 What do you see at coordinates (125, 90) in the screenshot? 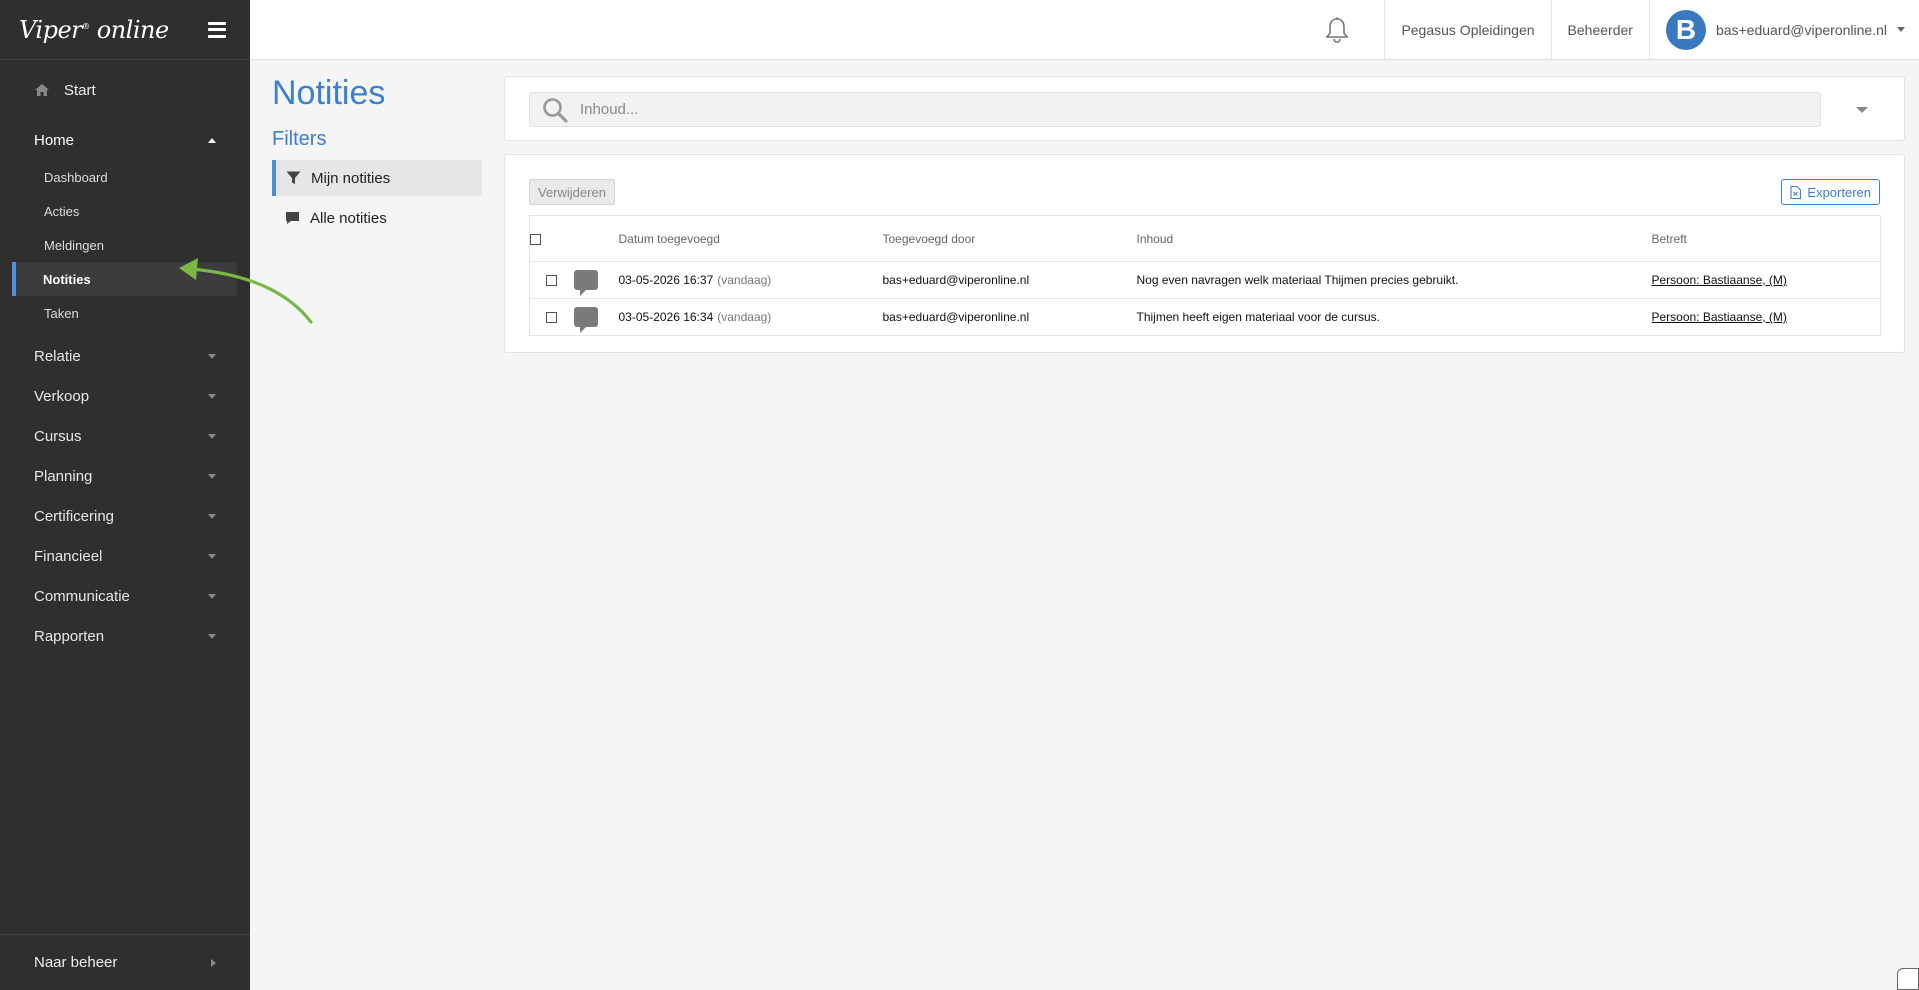
I see `sidebar-item-start: Start` at bounding box center [125, 90].